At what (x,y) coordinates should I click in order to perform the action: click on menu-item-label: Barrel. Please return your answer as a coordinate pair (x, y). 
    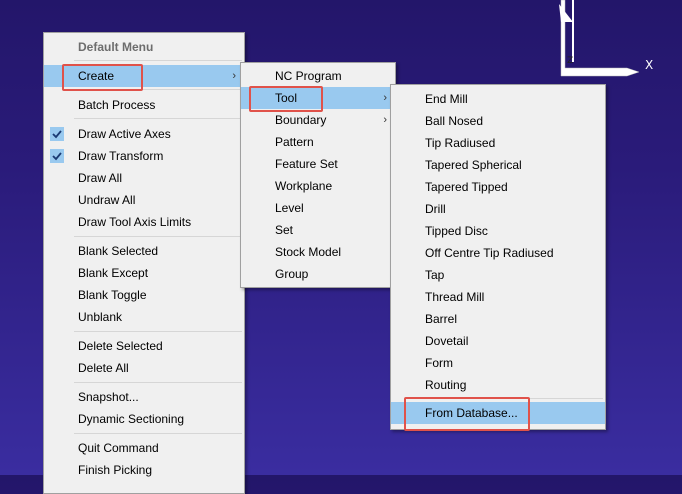
    Looking at the image, I should click on (441, 319).